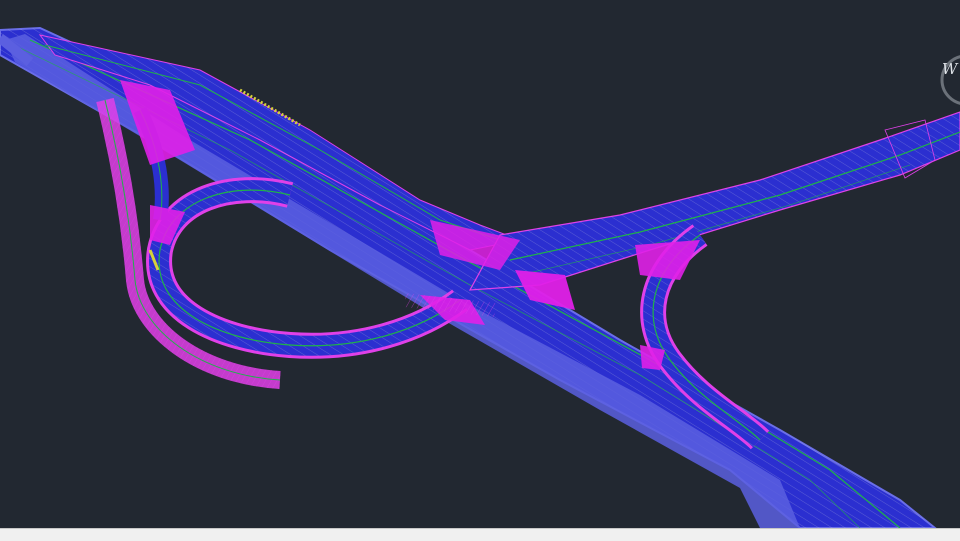 The width and height of the screenshot is (960, 541). What do you see at coordinates (950, 69) in the screenshot?
I see `navigation-glyph: W` at bounding box center [950, 69].